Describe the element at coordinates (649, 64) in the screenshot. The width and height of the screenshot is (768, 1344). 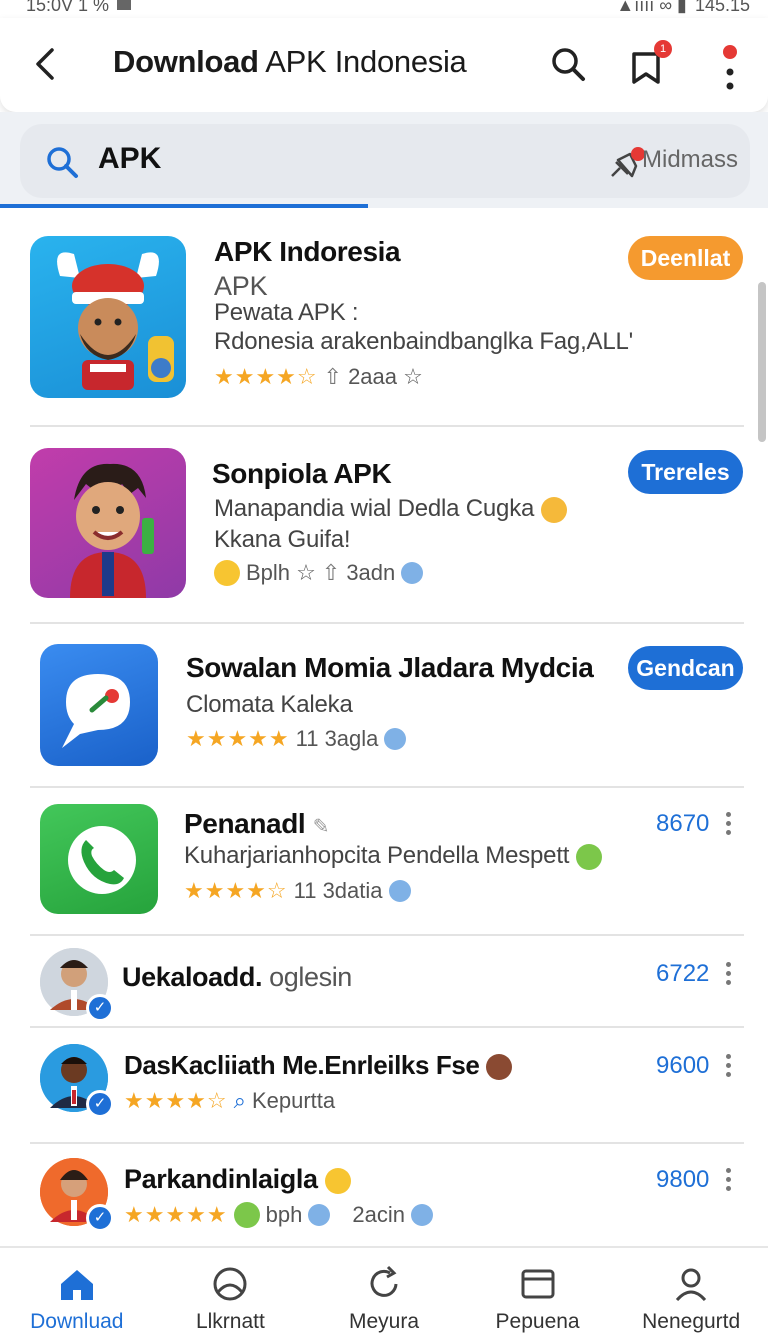
I see `bookmark-icon: 1` at that location.